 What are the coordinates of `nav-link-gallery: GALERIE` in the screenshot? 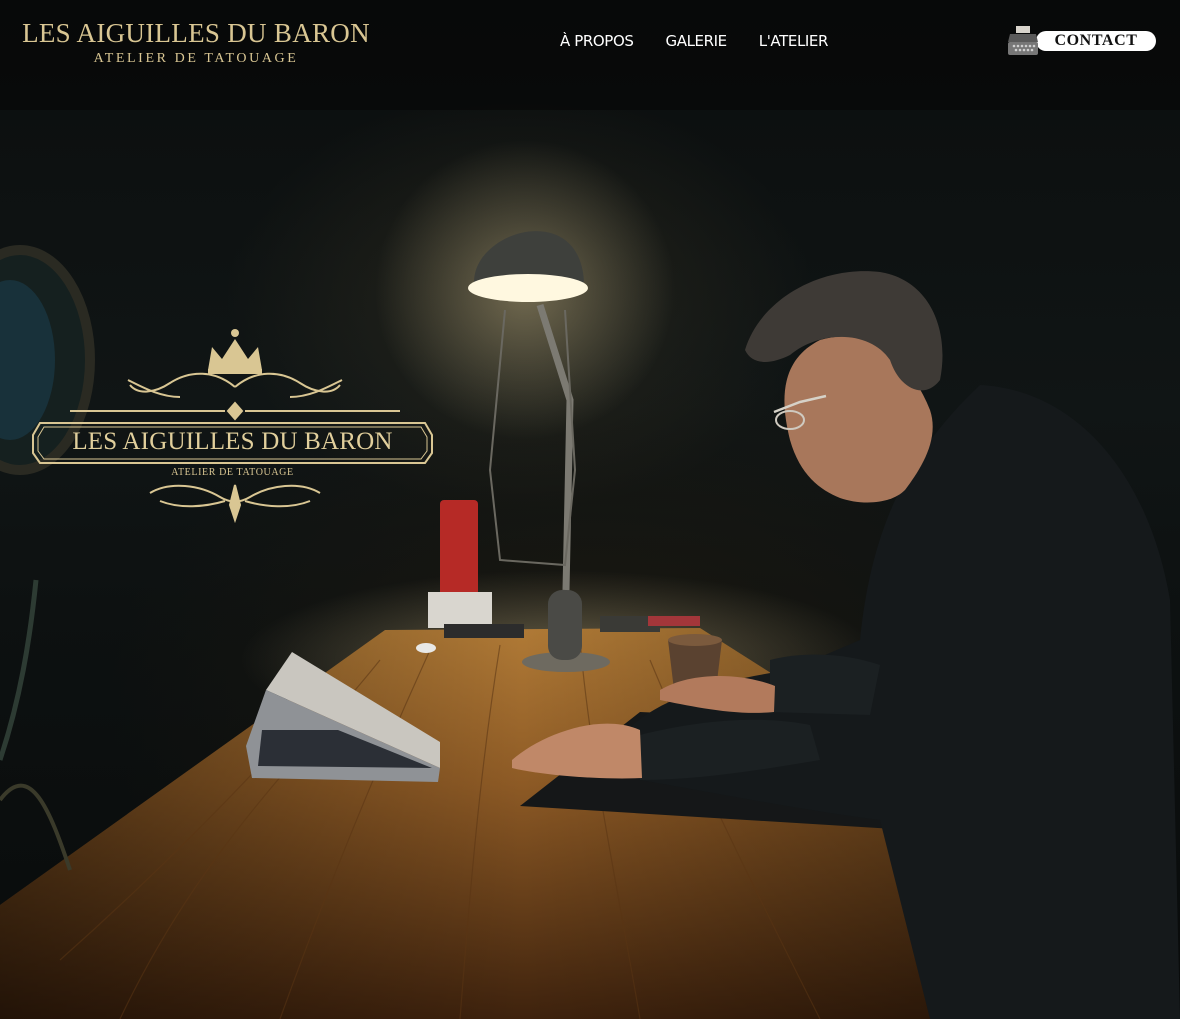 It's located at (696, 41).